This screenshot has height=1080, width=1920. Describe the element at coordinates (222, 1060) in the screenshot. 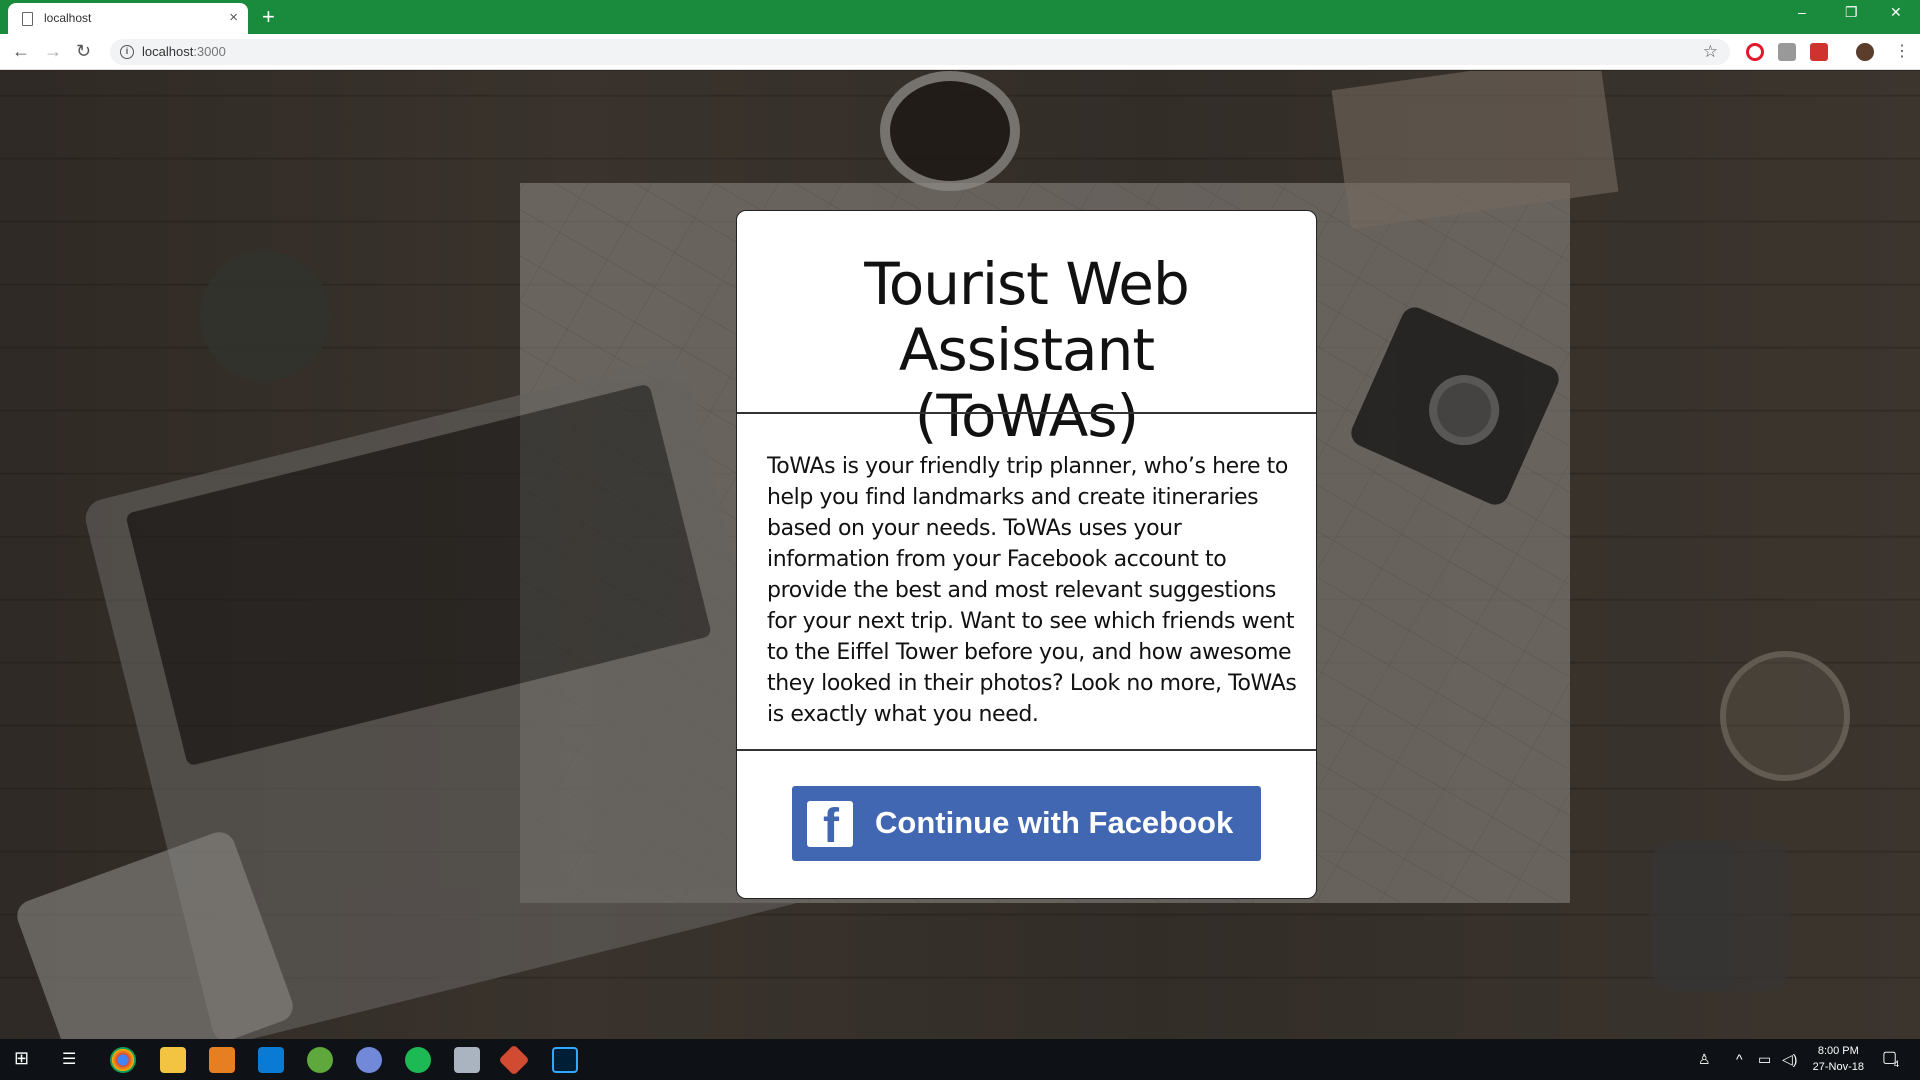

I see `sublime-text-icon` at that location.